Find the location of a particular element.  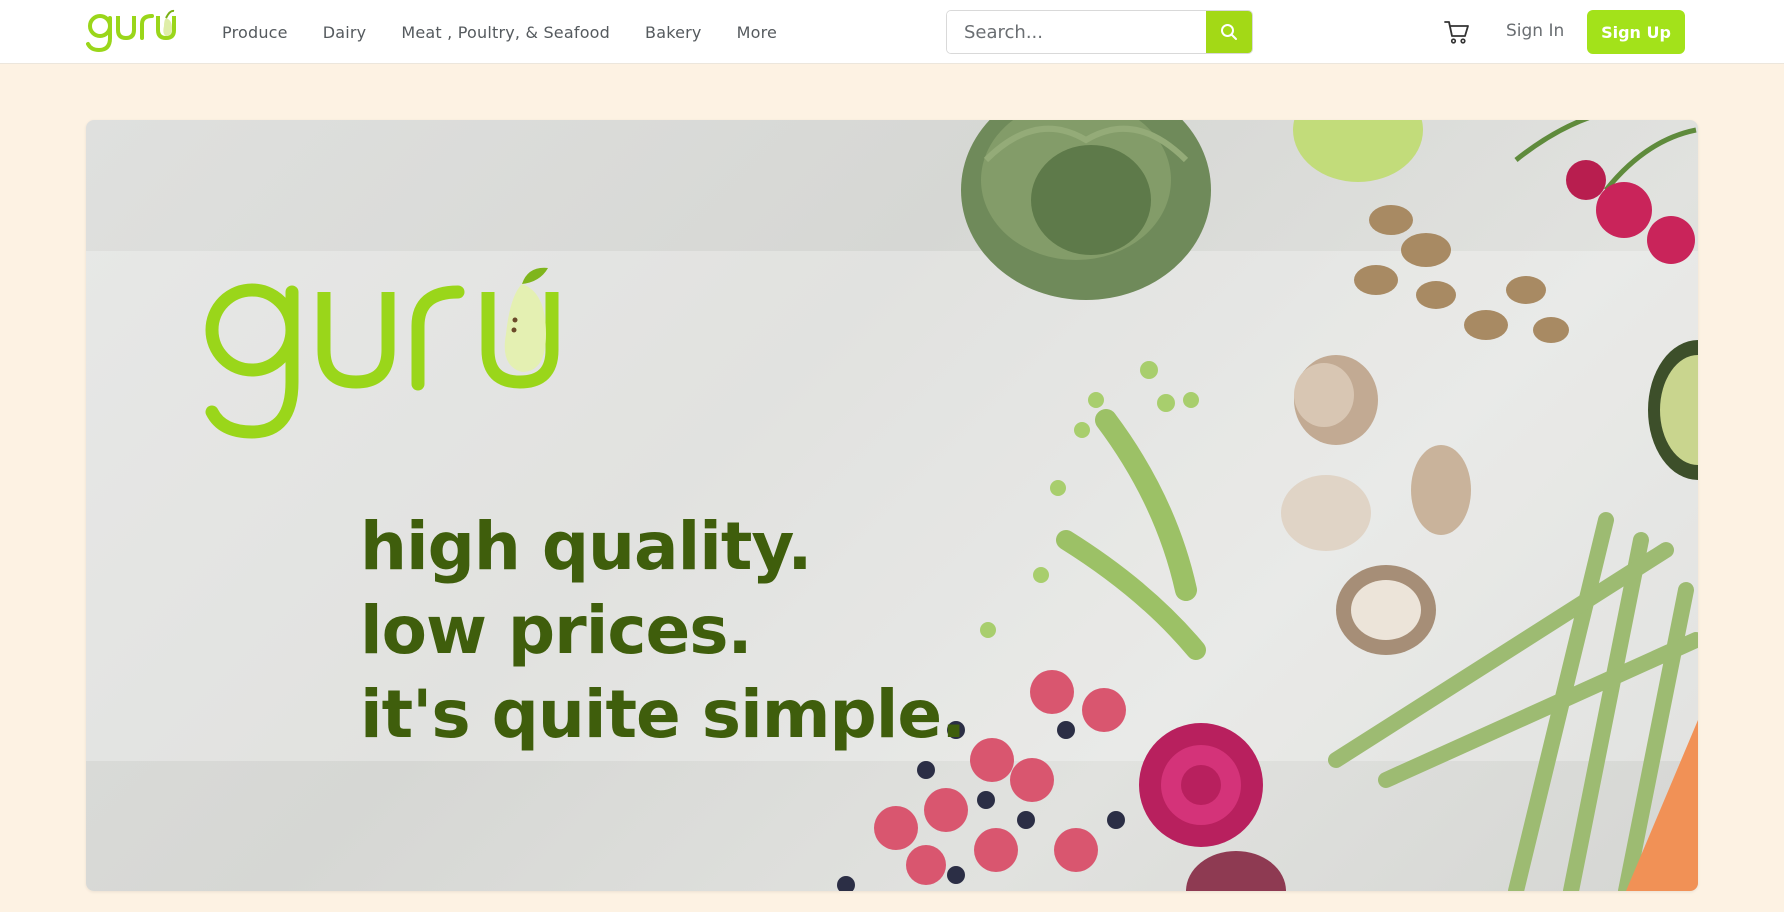

nav-dairy: Dairy is located at coordinates (345, 32).